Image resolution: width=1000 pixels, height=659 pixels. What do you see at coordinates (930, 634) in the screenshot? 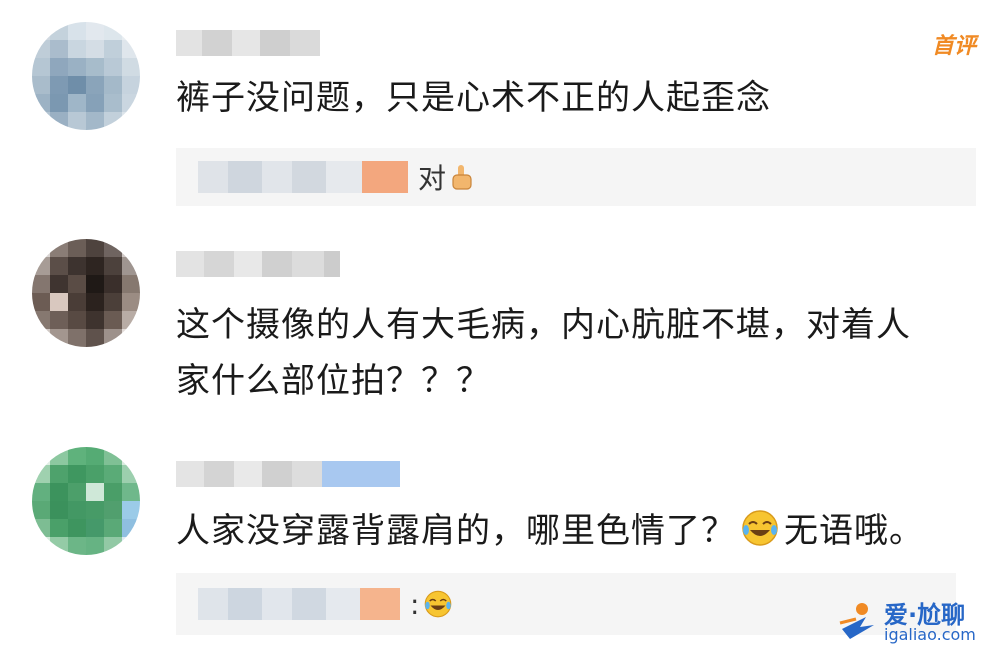
I see `watermark-url: igaliao.com` at bounding box center [930, 634].